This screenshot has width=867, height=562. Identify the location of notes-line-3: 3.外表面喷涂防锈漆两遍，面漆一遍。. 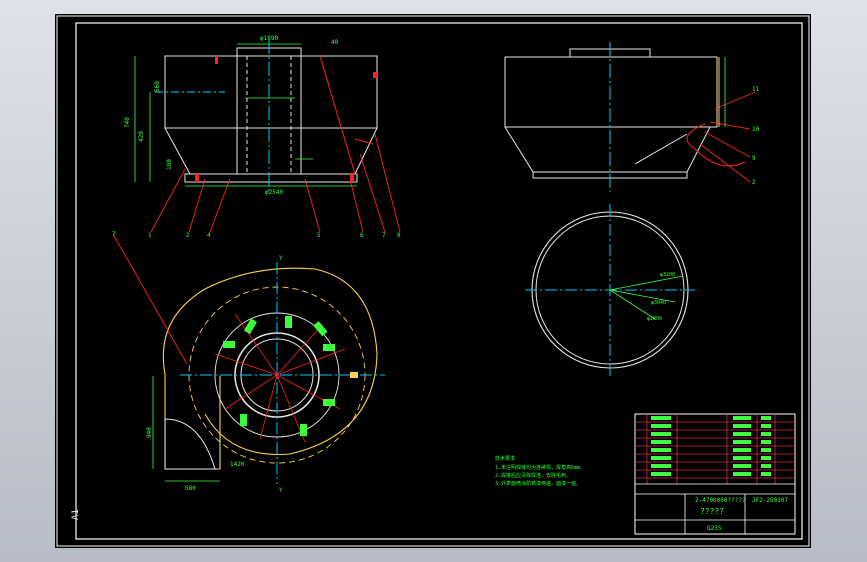
(538, 483).